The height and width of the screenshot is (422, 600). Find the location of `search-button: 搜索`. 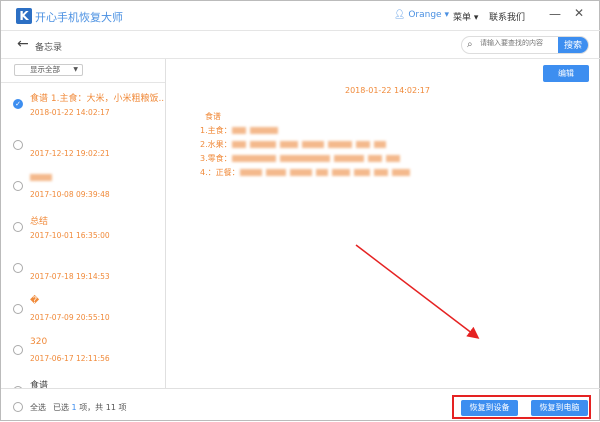

search-button: 搜索 is located at coordinates (573, 45).